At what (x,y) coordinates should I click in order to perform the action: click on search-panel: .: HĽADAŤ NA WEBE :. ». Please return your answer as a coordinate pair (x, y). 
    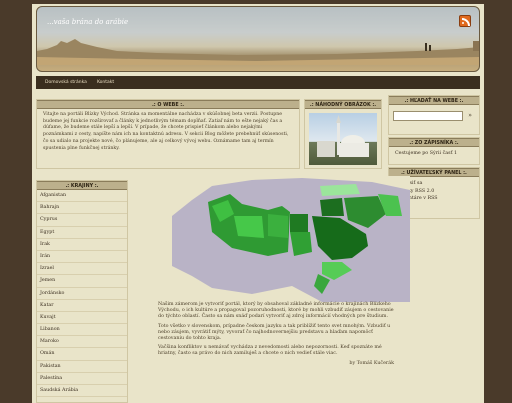
    Looking at the image, I should click on (434, 115).